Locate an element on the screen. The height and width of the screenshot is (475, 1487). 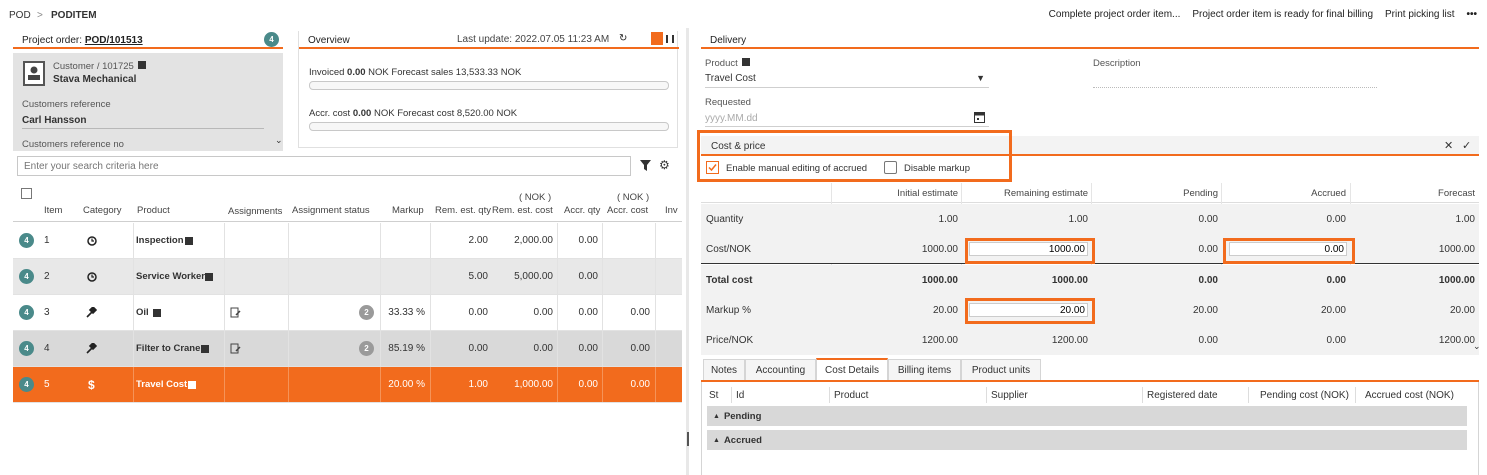
tab-billing-items: Billing items is located at coordinates (924, 370).